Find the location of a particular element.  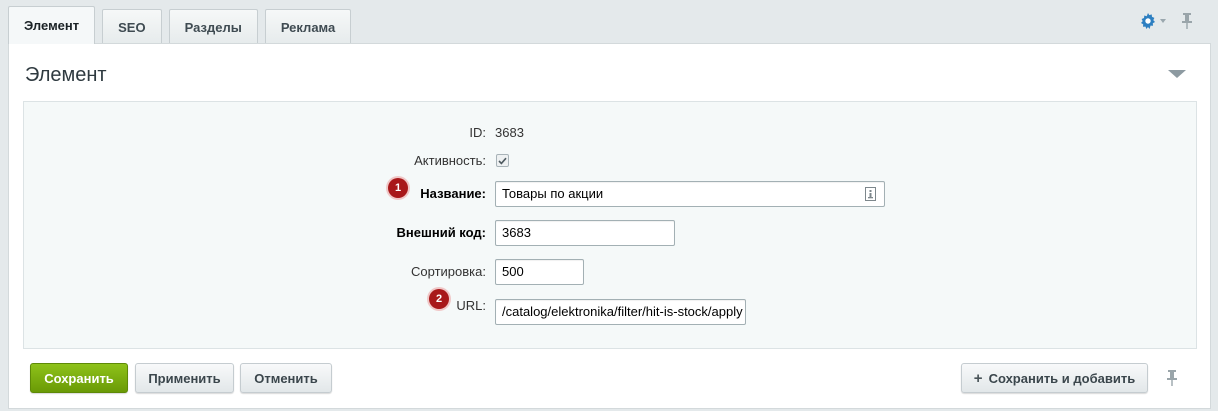

save-and-add-label: Сохранить и добавить is located at coordinates (1062, 378).